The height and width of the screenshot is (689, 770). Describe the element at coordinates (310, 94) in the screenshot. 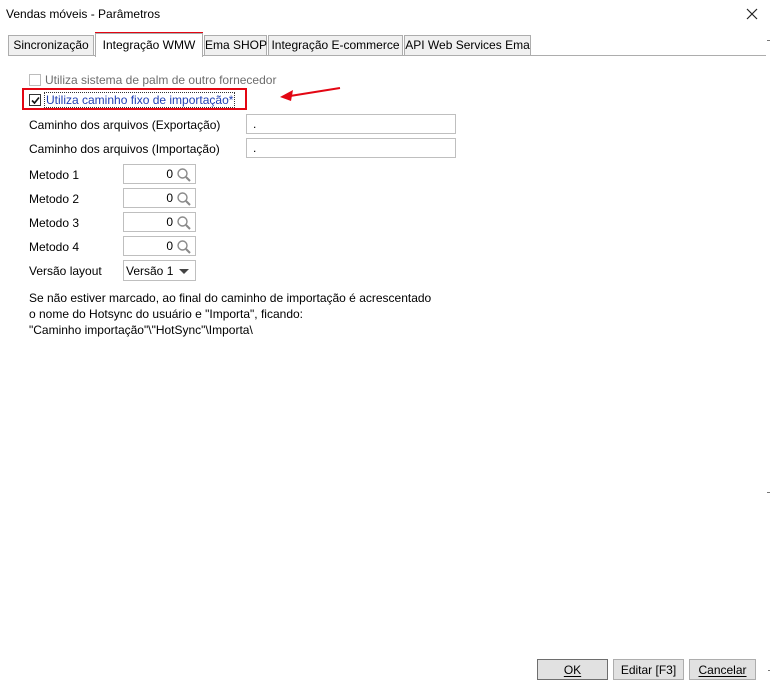

I see `arrow-annotation-icon` at that location.